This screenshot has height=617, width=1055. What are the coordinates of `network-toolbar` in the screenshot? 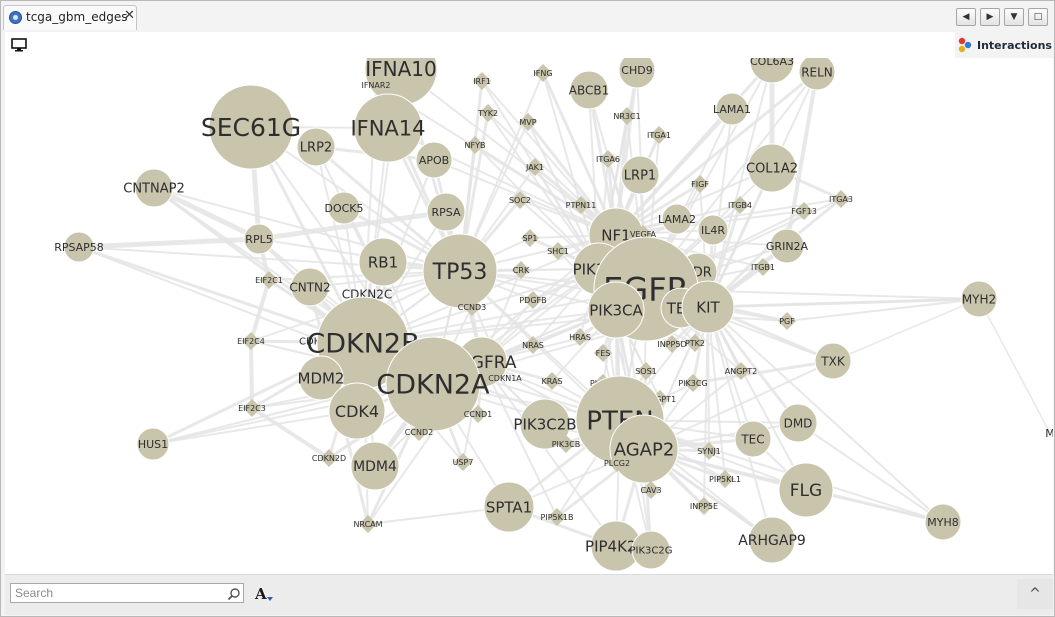 It's located at (480, 45).